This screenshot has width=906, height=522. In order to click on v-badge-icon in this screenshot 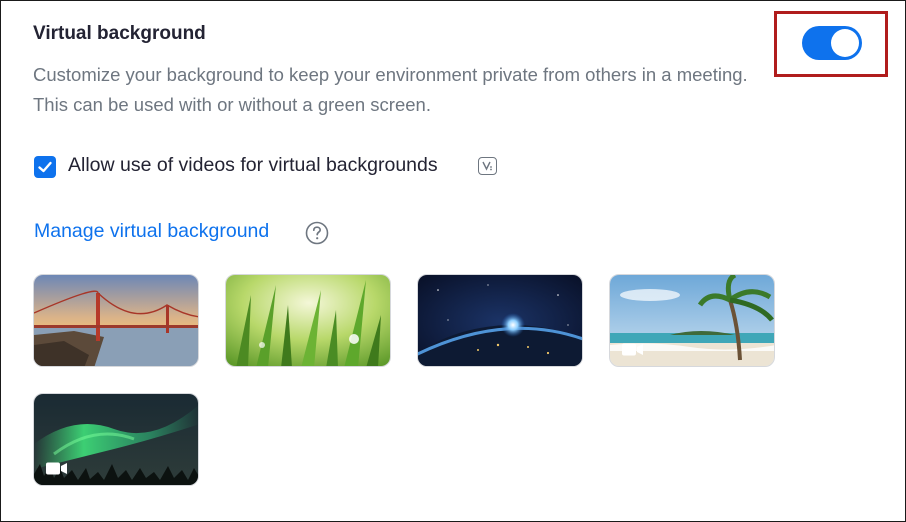, I will do `click(487, 166)`.